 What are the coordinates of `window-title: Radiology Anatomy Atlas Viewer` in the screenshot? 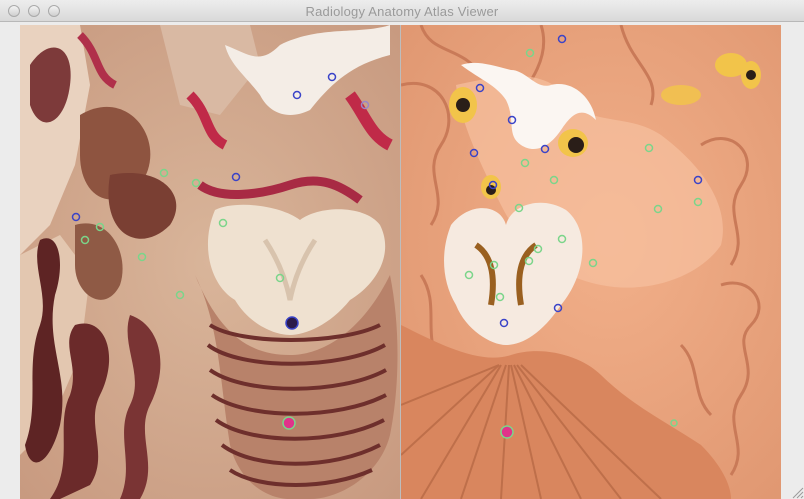 It's located at (402, 11).